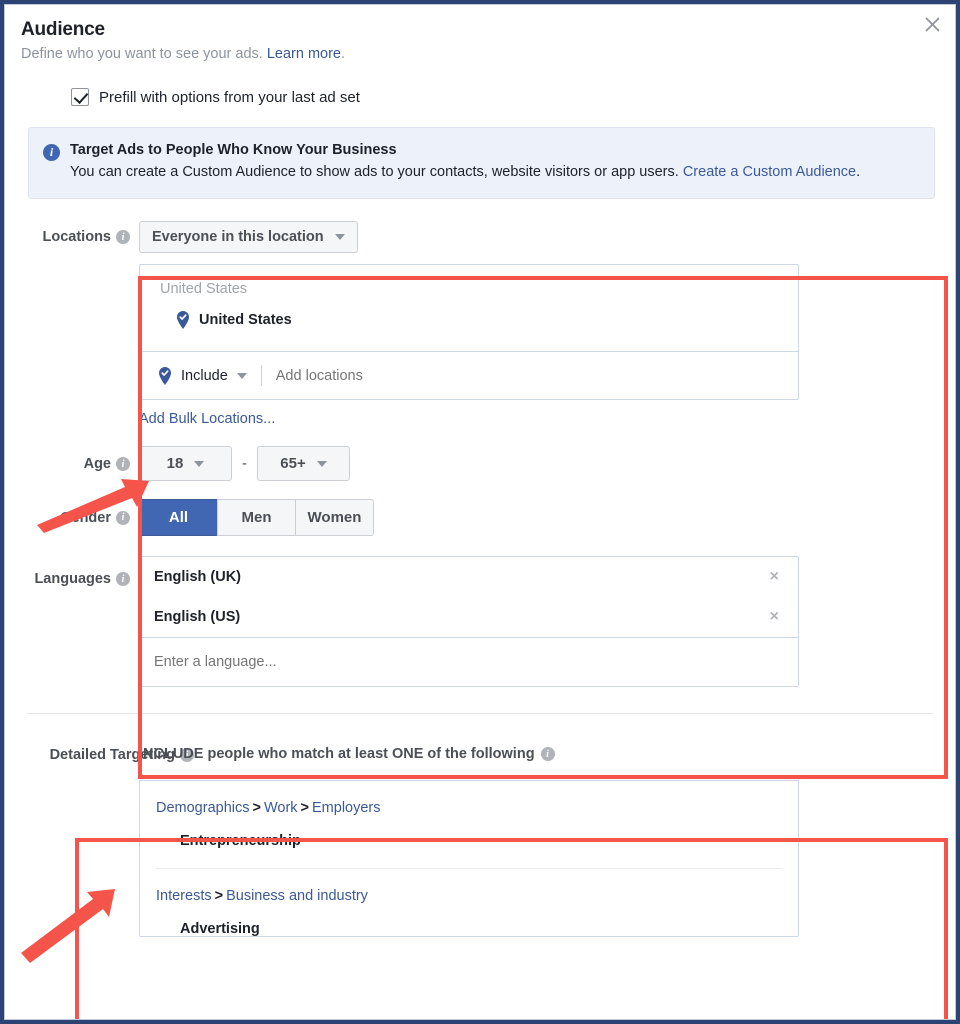  What do you see at coordinates (245, 320) in the screenshot?
I see `location-chip-label: United States` at bounding box center [245, 320].